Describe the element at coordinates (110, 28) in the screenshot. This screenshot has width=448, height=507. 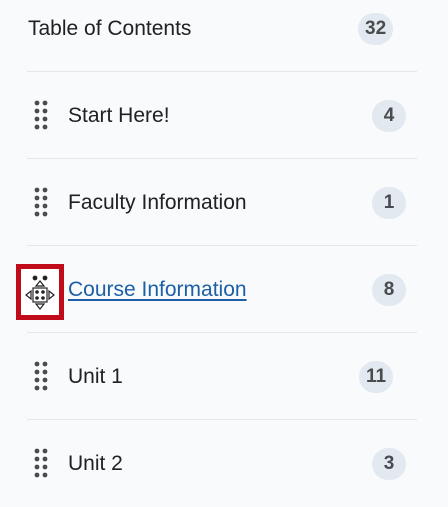
I see `toc-header-label: Table of Contents` at that location.